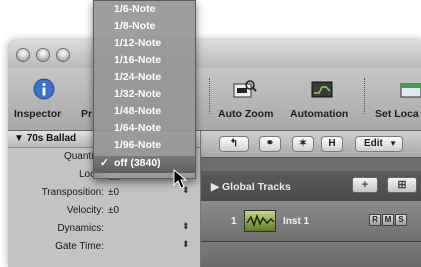 The image size is (421, 267). I want to click on menu-item-label: 1/48-Note, so click(138, 111).